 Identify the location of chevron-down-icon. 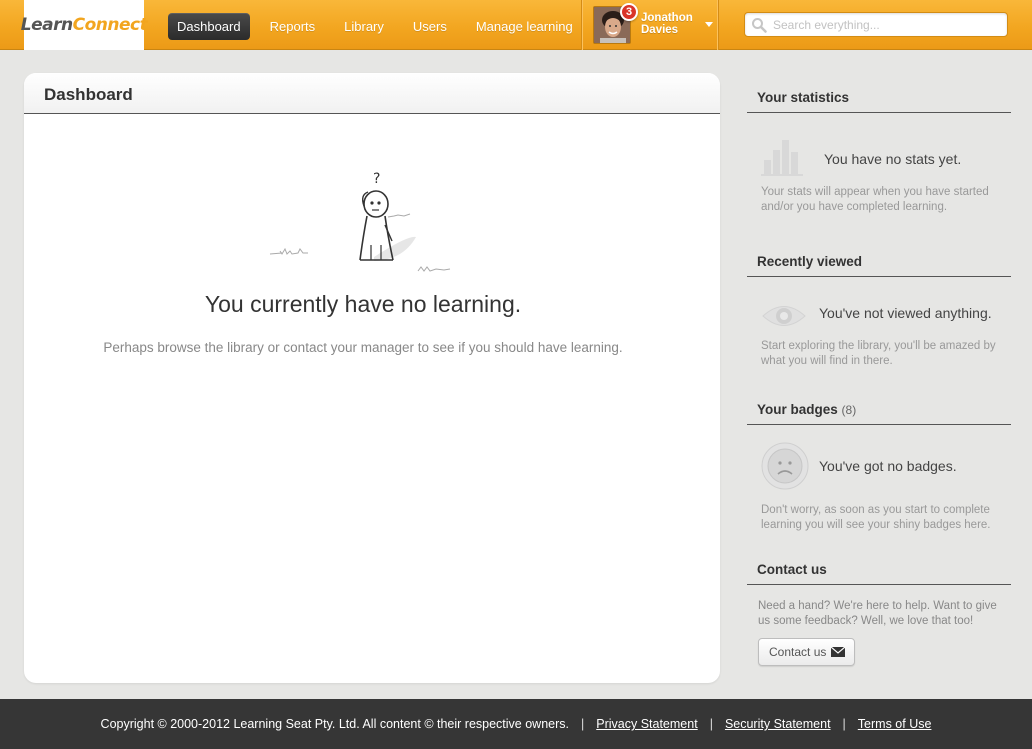
(709, 24).